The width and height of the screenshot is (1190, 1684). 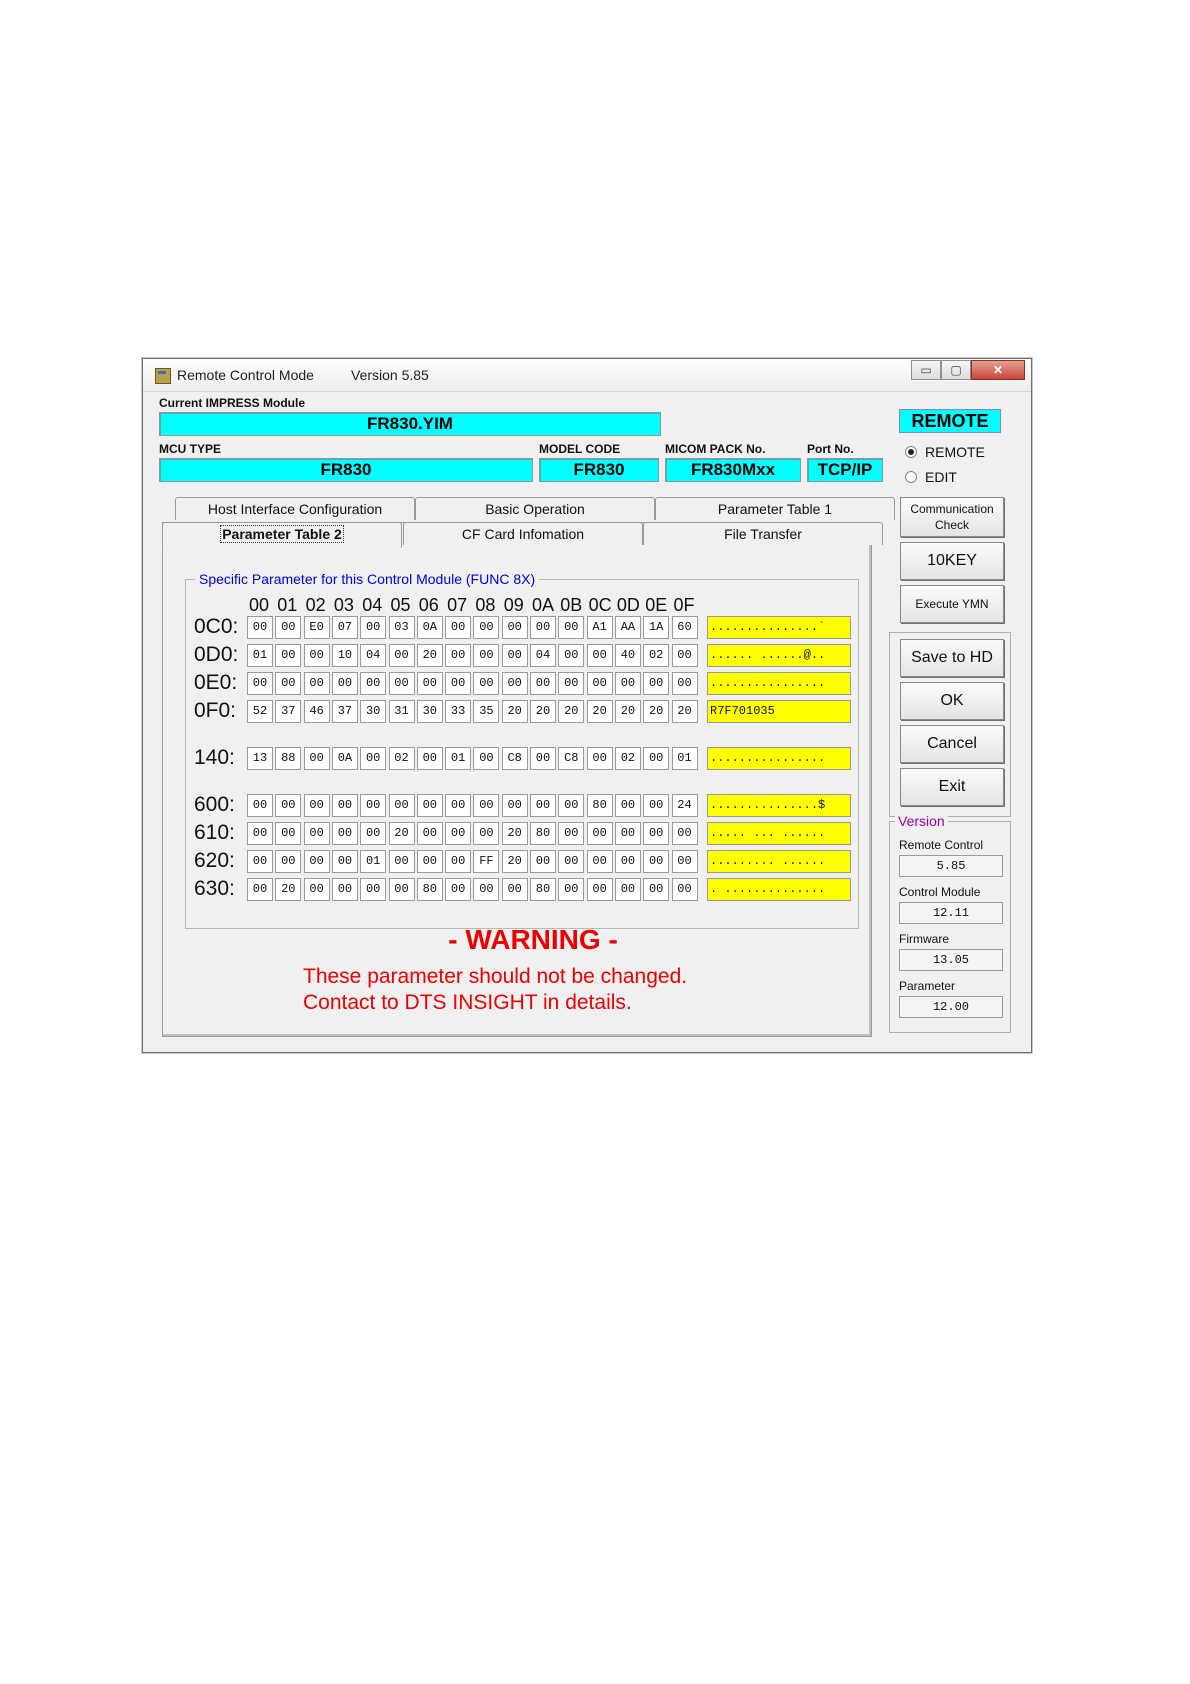 I want to click on hex-cell: 33, so click(x=458, y=711).